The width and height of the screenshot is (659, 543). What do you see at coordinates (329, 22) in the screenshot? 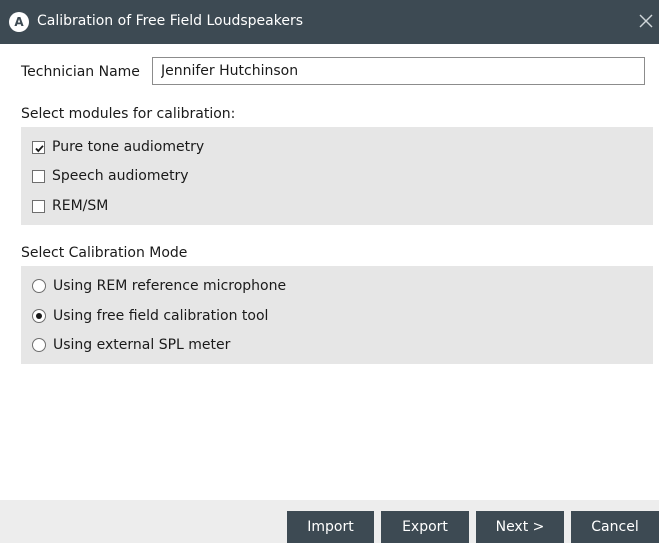
I see `title-bar: A Calibration of Free Field Loudspeakers` at bounding box center [329, 22].